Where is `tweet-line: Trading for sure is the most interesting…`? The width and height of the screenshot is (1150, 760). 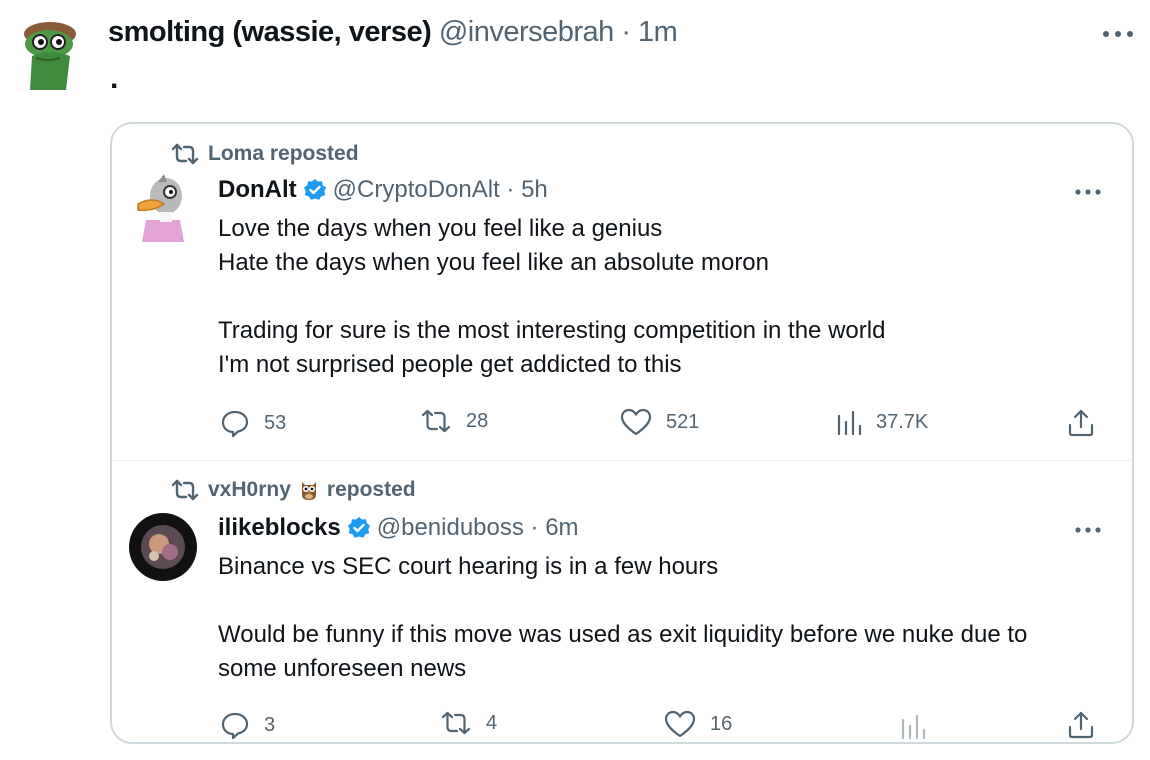 tweet-line: Trading for sure is the most interesting… is located at coordinates (552, 330).